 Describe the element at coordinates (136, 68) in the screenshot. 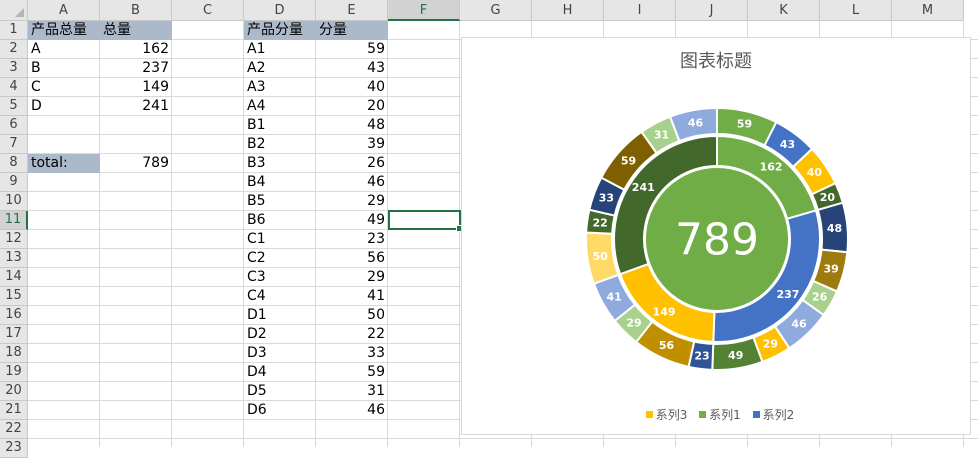

I see `cell-total-value: 237` at that location.